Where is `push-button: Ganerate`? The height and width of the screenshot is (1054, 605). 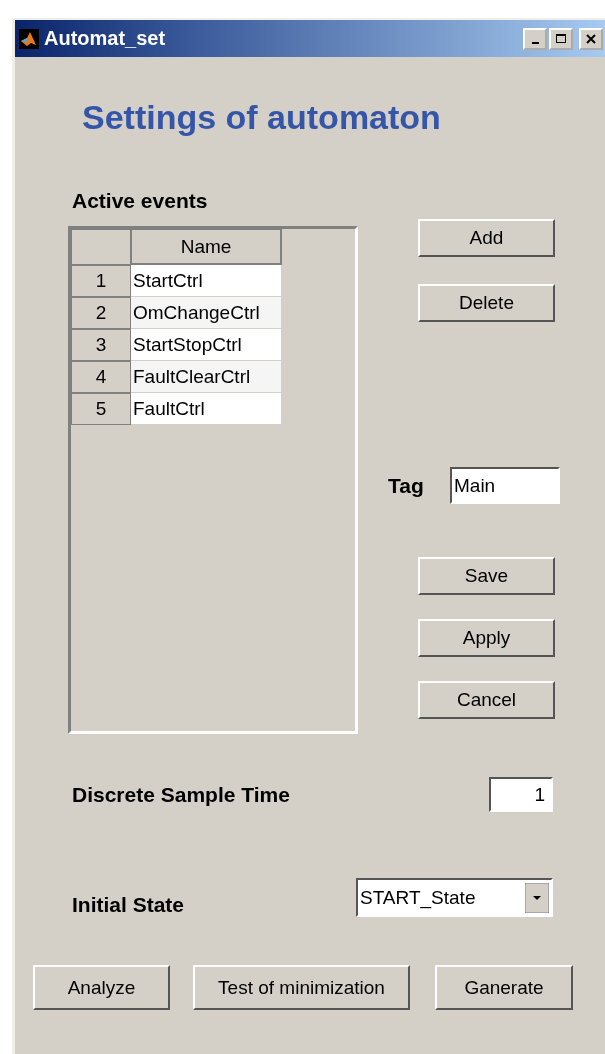
push-button: Ganerate is located at coordinates (504, 987).